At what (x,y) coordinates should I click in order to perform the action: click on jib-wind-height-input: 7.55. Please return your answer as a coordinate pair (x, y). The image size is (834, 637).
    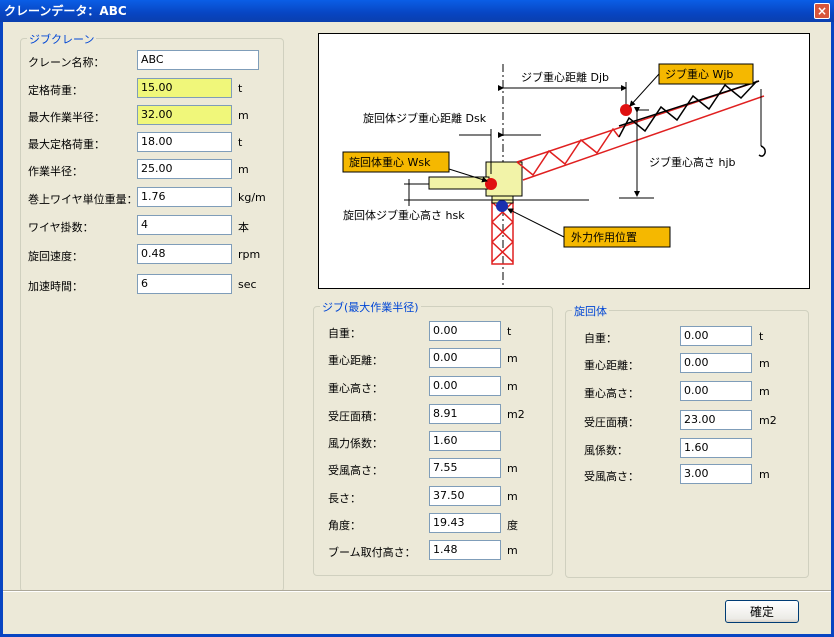
    Looking at the image, I should click on (465, 468).